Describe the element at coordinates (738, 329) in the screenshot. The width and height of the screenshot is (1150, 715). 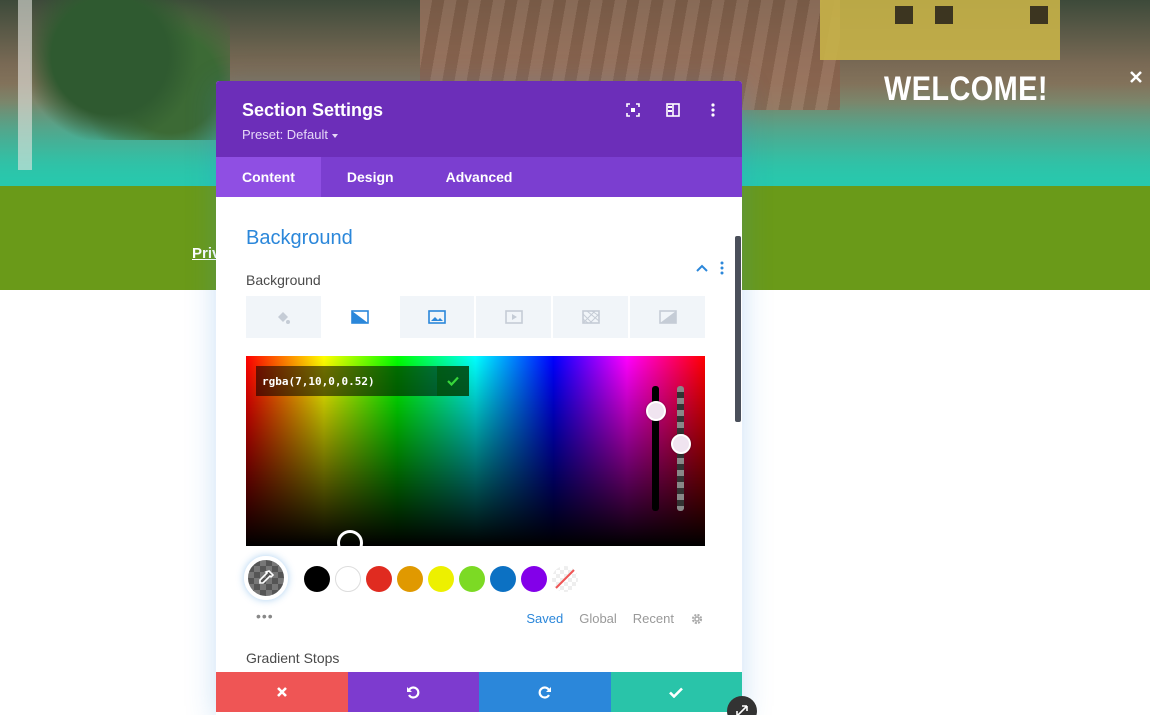
I see `modal-scrollbar` at that location.